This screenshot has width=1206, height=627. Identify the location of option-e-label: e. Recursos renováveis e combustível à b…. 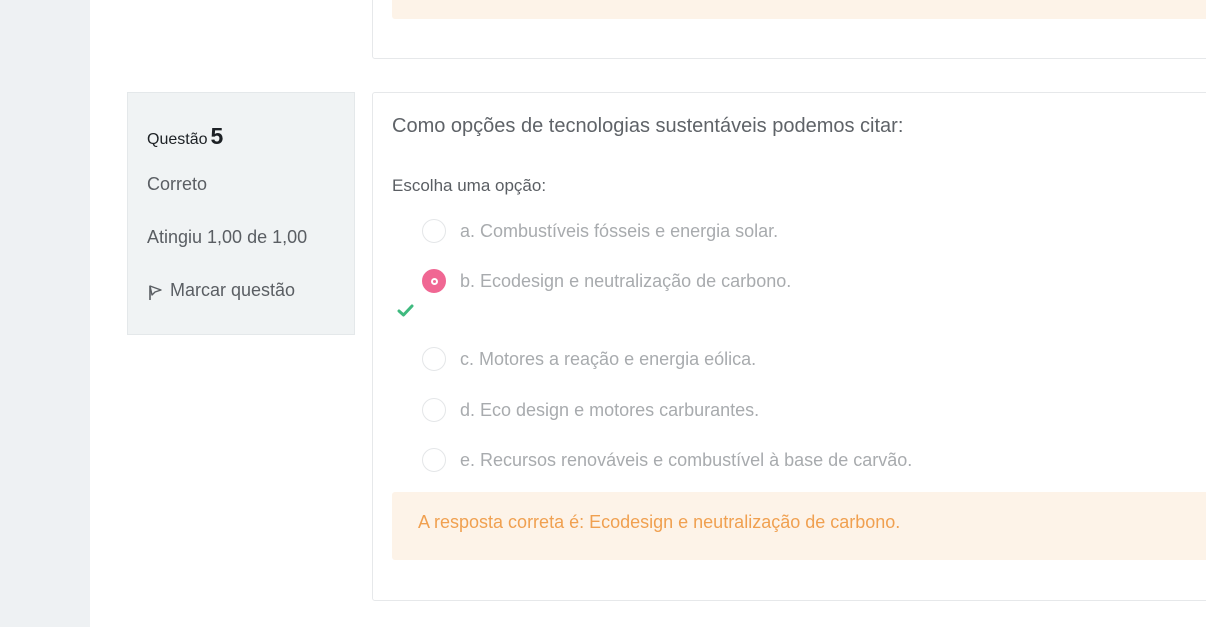
(686, 459).